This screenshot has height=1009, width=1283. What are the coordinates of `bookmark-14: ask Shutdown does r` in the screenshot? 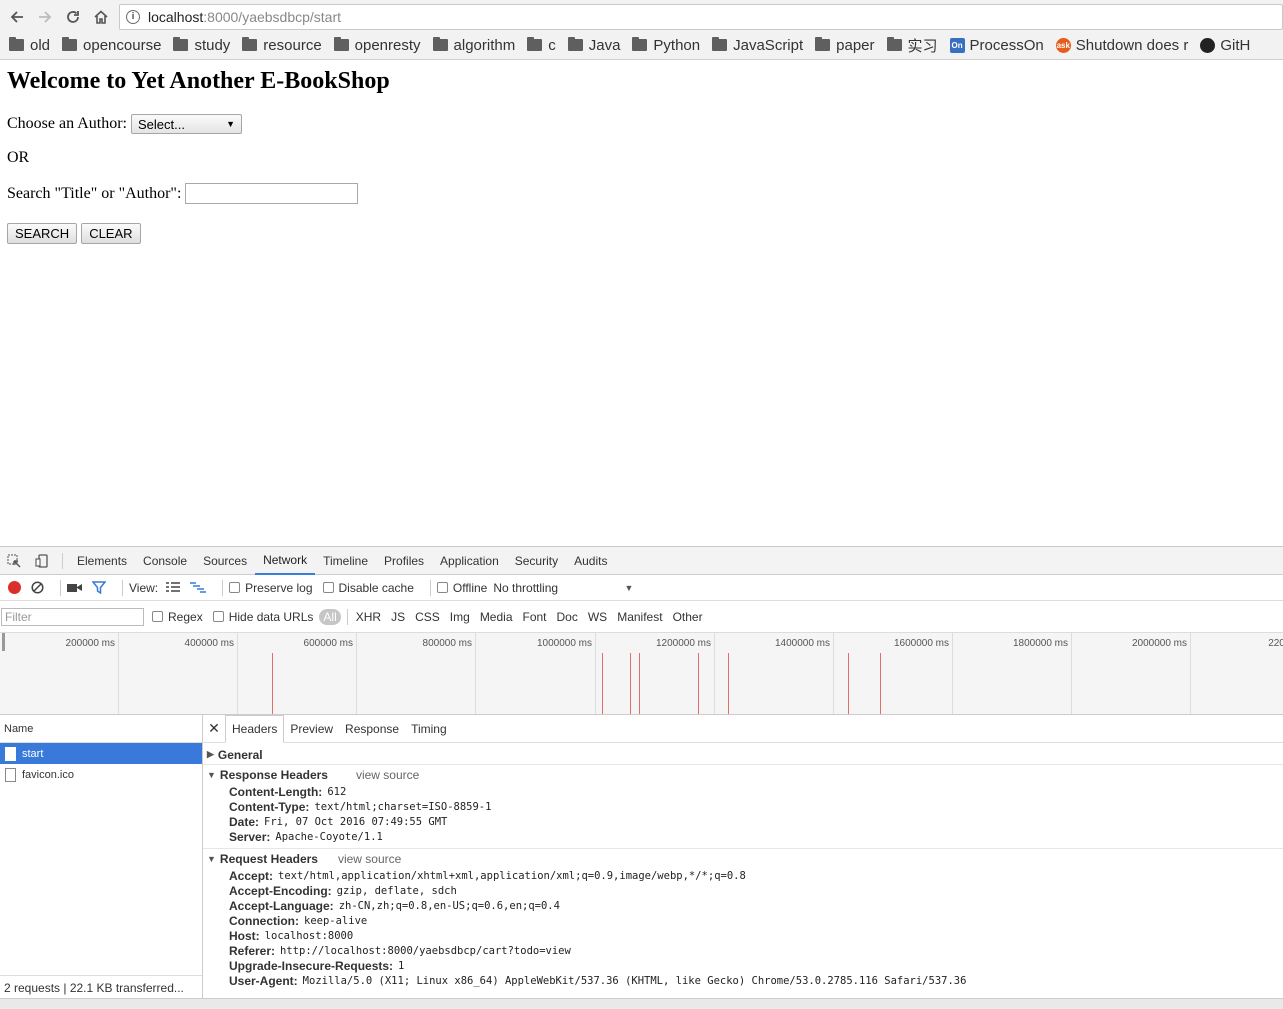 It's located at (1121, 45).